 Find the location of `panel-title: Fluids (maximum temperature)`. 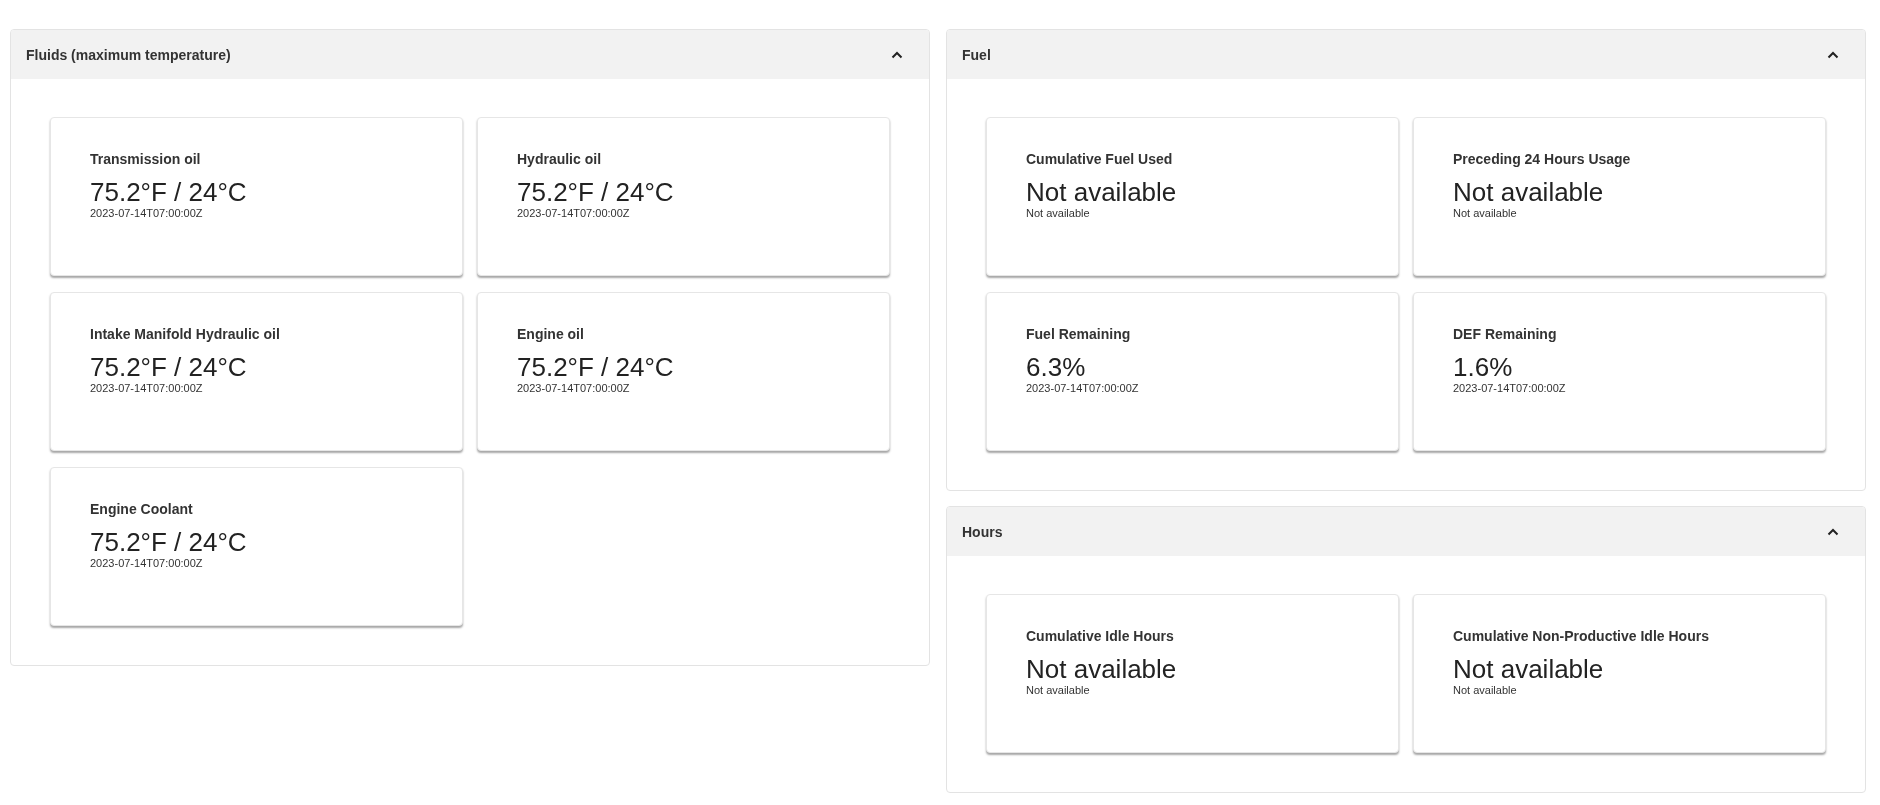

panel-title: Fluids (maximum temperature) is located at coordinates (128, 54).